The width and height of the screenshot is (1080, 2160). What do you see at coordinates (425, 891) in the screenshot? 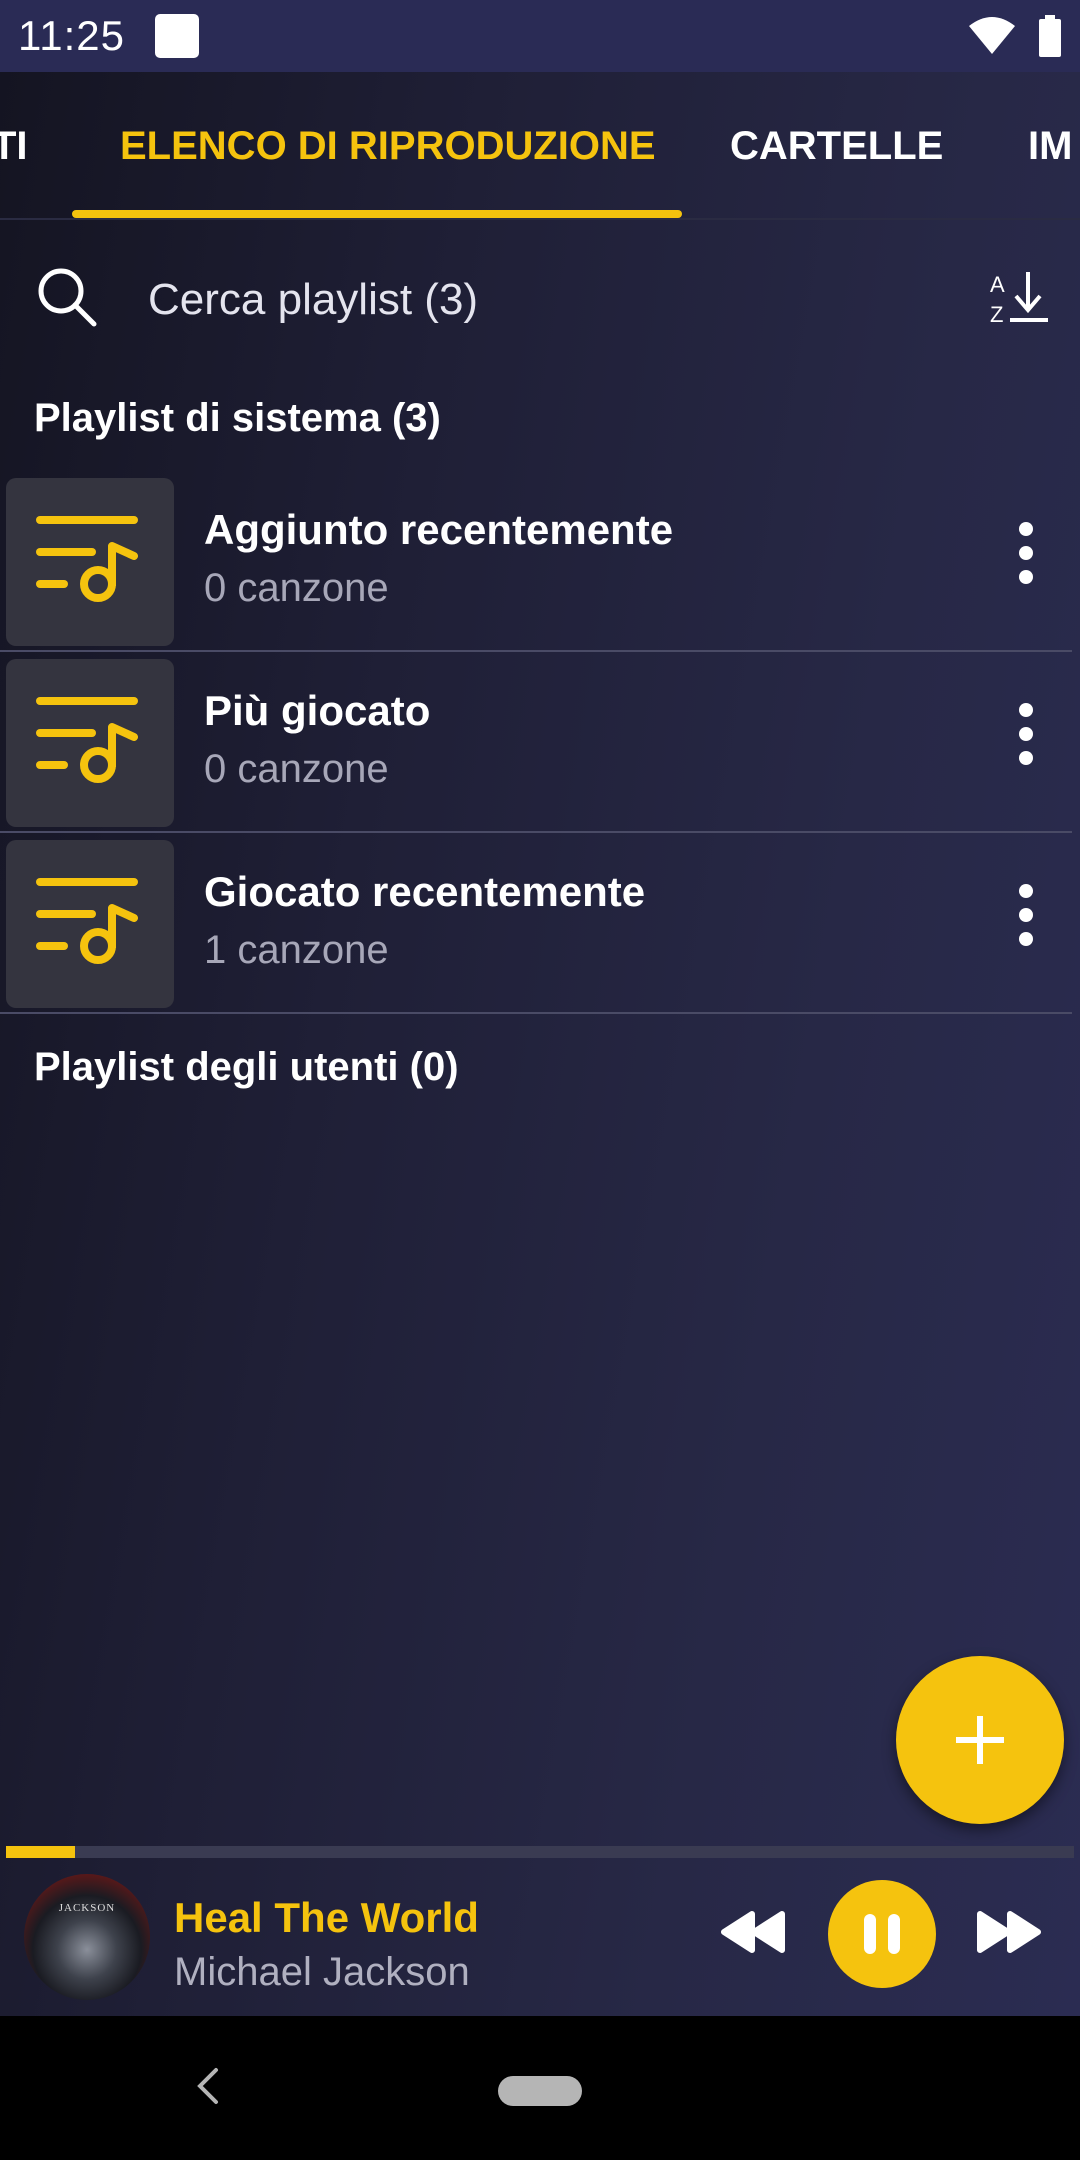
I see `playlist-title: Giocato recentemente` at bounding box center [425, 891].